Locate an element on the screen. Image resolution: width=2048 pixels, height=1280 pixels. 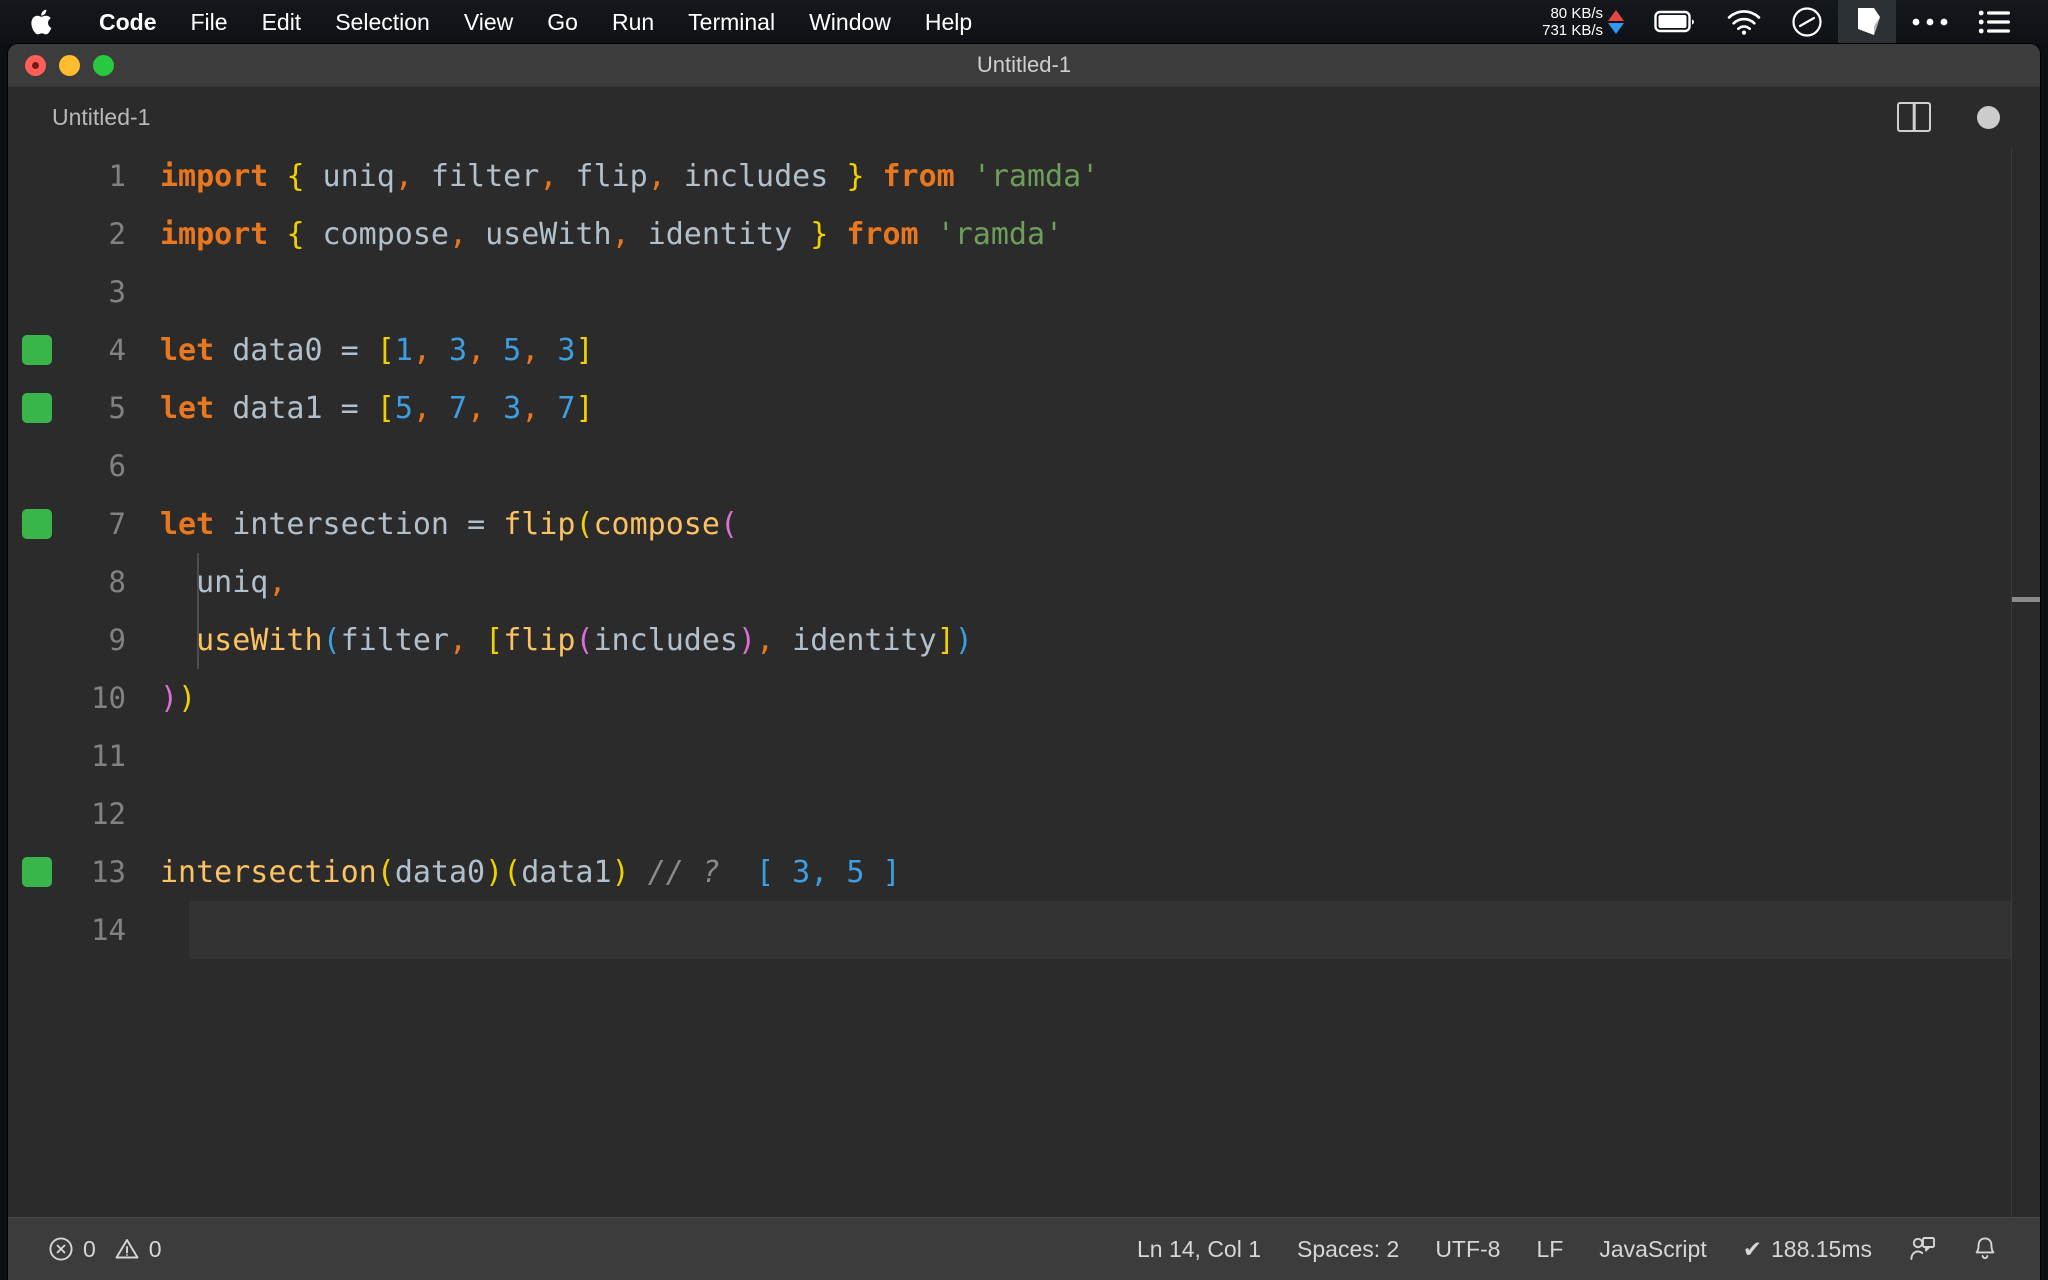
code-line: 8 uniq, is located at coordinates (1024, 582).